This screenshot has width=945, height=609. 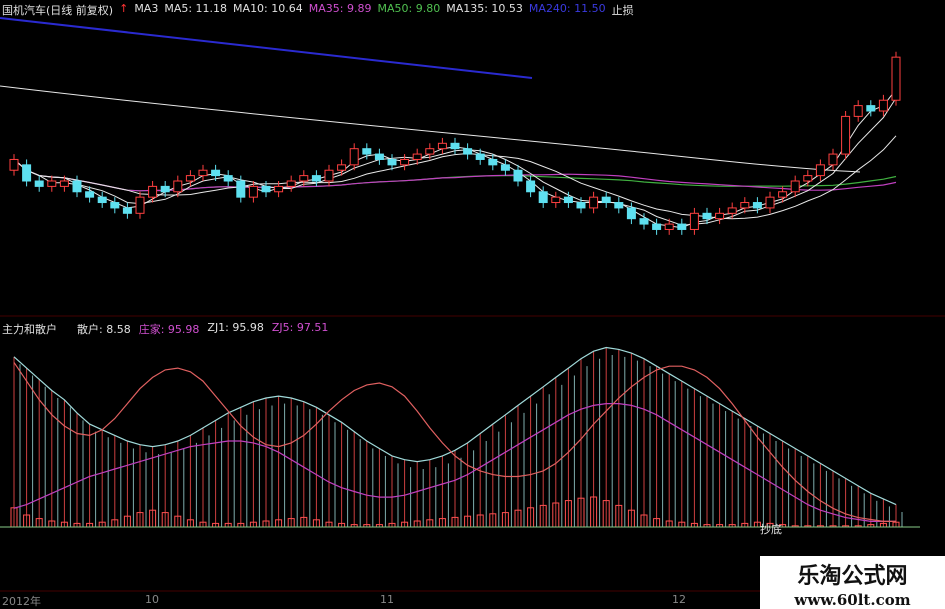 What do you see at coordinates (567, 8) in the screenshot?
I see `ma-legend-item: MA240: 11.50` at bounding box center [567, 8].